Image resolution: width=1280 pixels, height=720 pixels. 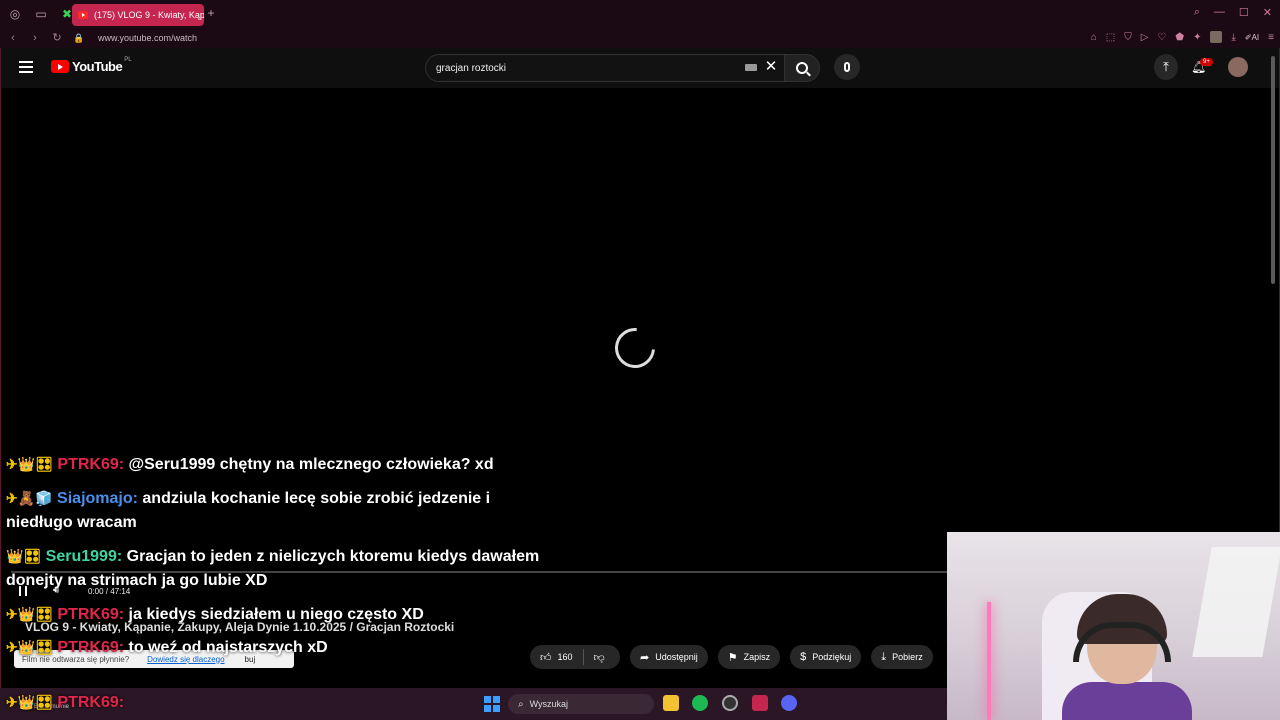 What do you see at coordinates (13, 38) in the screenshot?
I see `back-button: ‹` at bounding box center [13, 38].